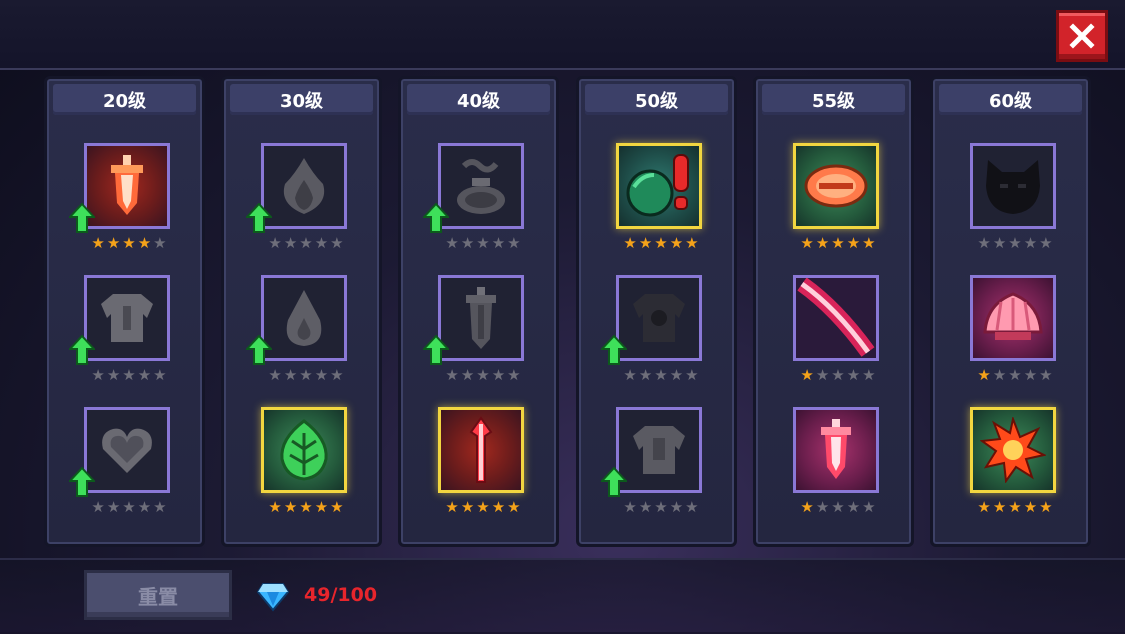 The image size is (1125, 634). What do you see at coordinates (158, 595) in the screenshot?
I see `reset-button: 重置` at bounding box center [158, 595].